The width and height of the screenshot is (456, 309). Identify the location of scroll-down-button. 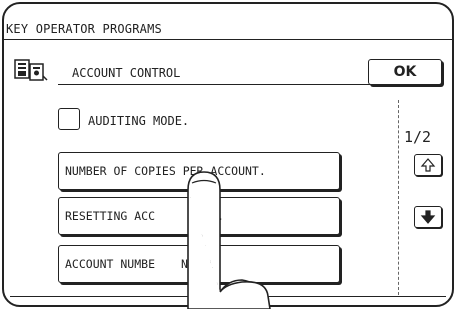
(428, 217).